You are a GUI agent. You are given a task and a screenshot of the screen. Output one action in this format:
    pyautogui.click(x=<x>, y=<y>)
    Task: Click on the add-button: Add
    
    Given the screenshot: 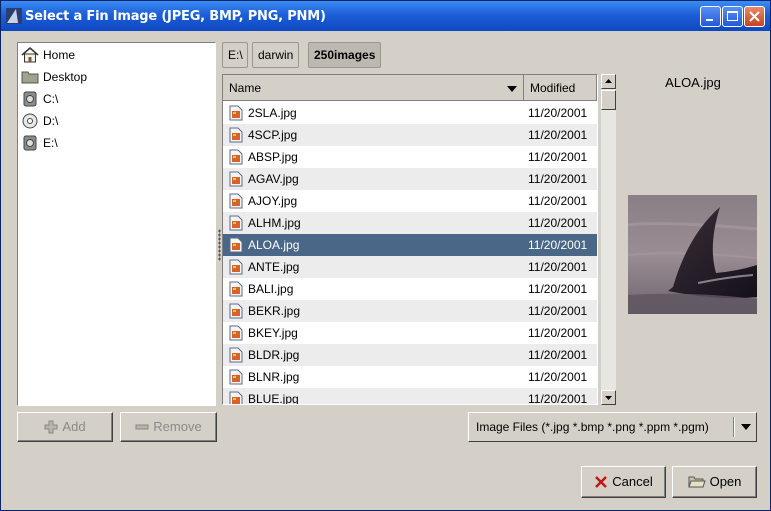 What is the action you would take?
    pyautogui.click(x=65, y=427)
    